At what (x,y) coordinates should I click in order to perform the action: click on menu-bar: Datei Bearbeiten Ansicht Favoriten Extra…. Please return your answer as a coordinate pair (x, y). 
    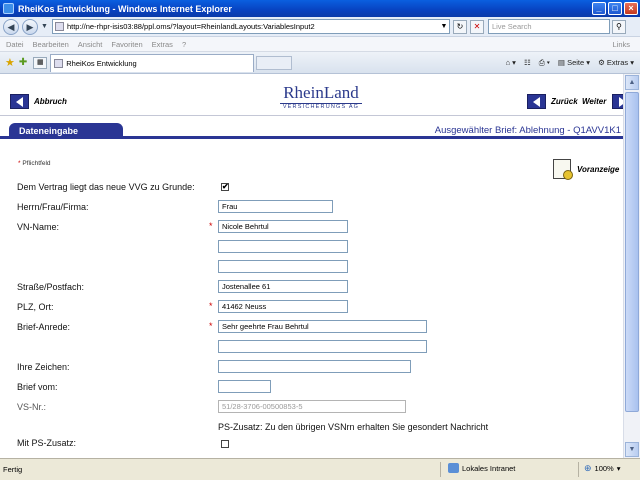
    Looking at the image, I should click on (320, 44).